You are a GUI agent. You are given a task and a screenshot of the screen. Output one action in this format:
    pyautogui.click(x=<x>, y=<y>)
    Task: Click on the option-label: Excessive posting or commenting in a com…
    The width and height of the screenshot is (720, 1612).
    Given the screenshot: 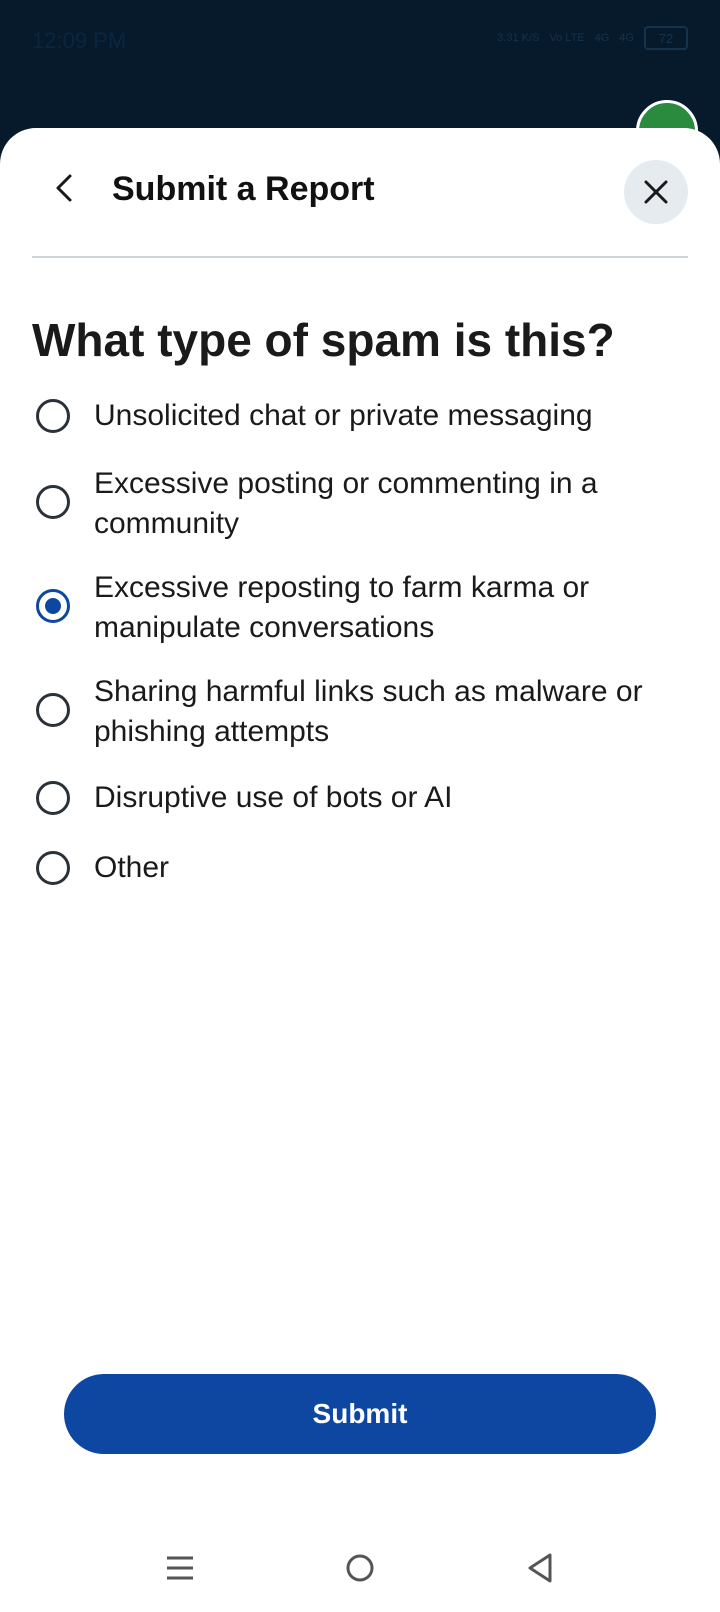 What is the action you would take?
    pyautogui.click(x=346, y=503)
    